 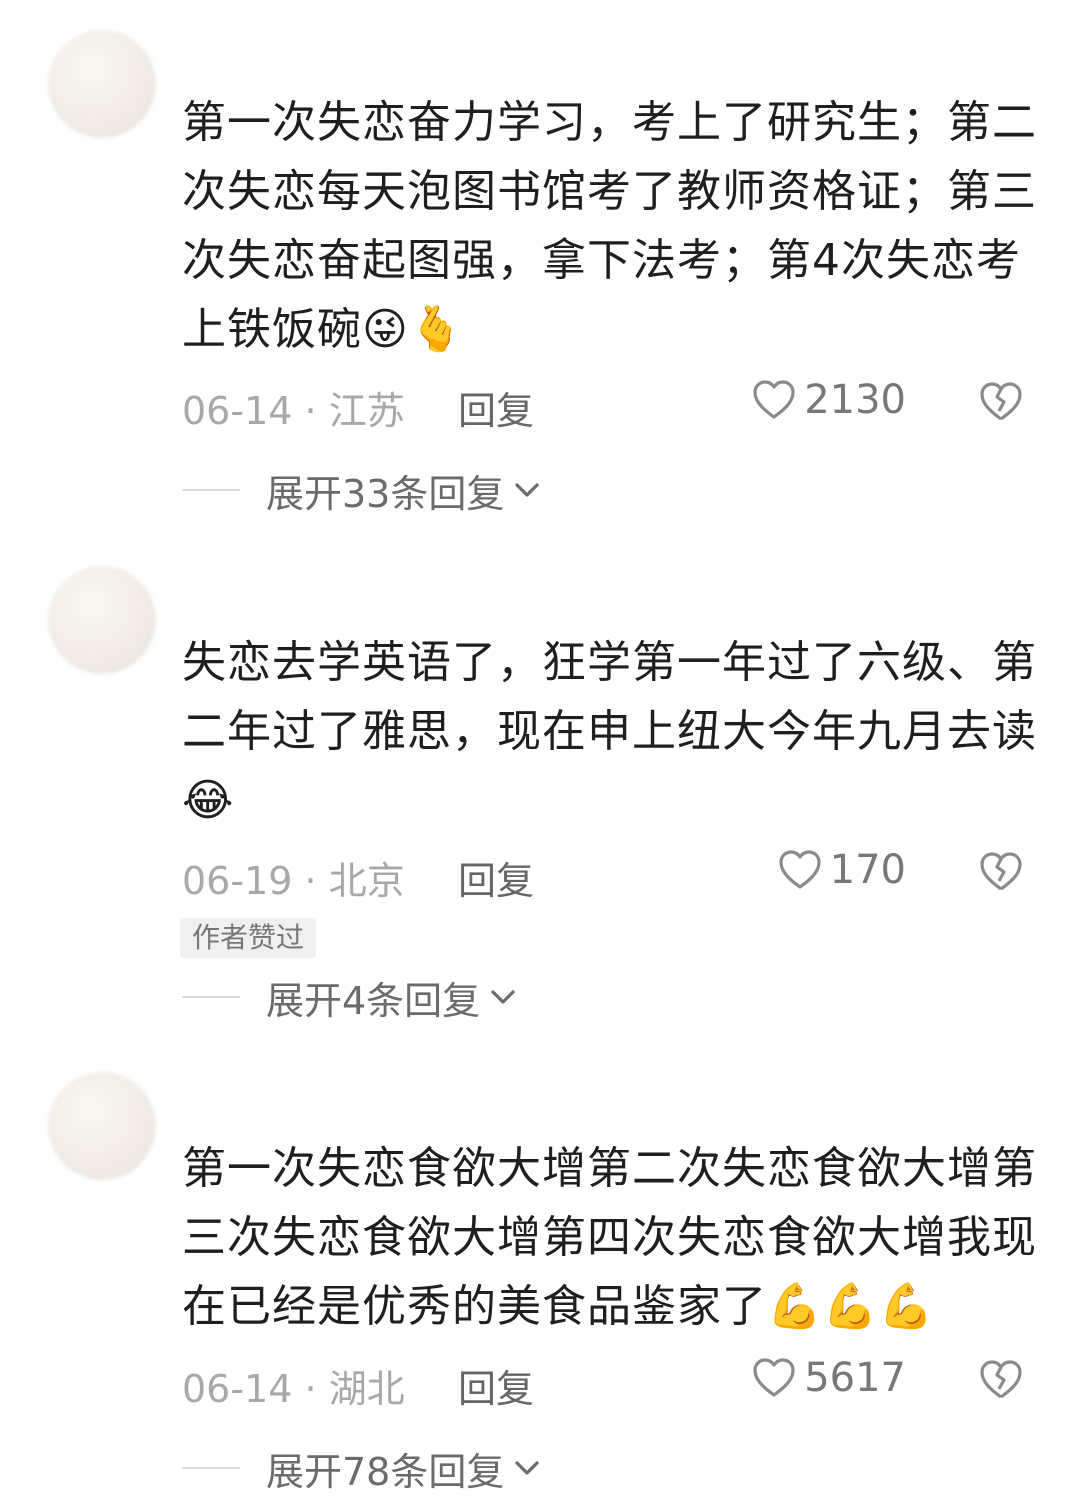 What do you see at coordinates (413, 329) in the screenshot?
I see `emoji: 😜🫰` at bounding box center [413, 329].